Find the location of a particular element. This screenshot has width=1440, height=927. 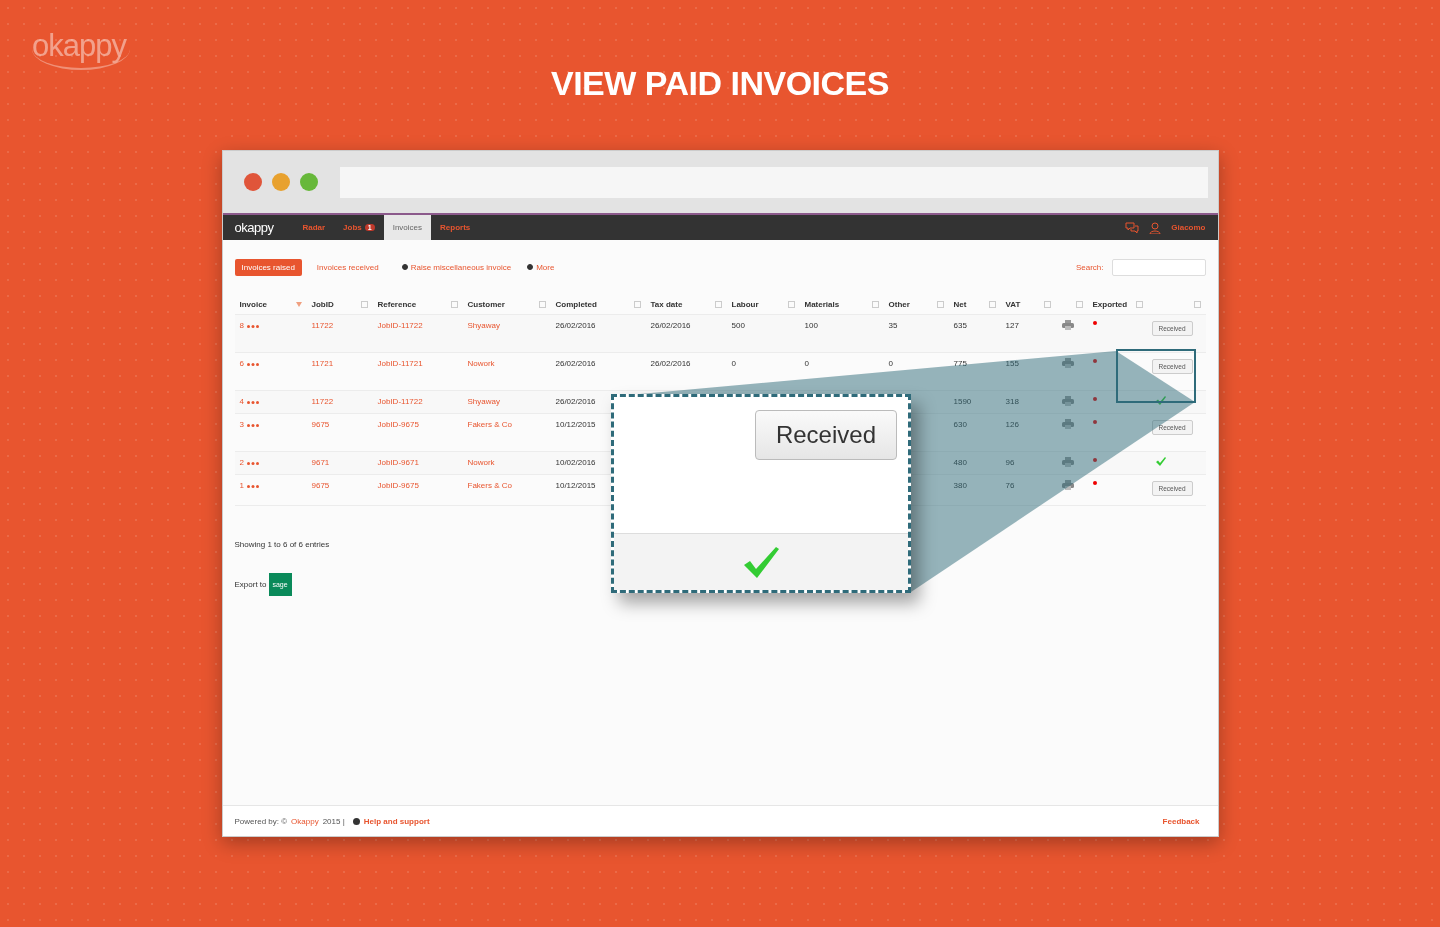

column-header: Labour is located at coordinates (745, 304).